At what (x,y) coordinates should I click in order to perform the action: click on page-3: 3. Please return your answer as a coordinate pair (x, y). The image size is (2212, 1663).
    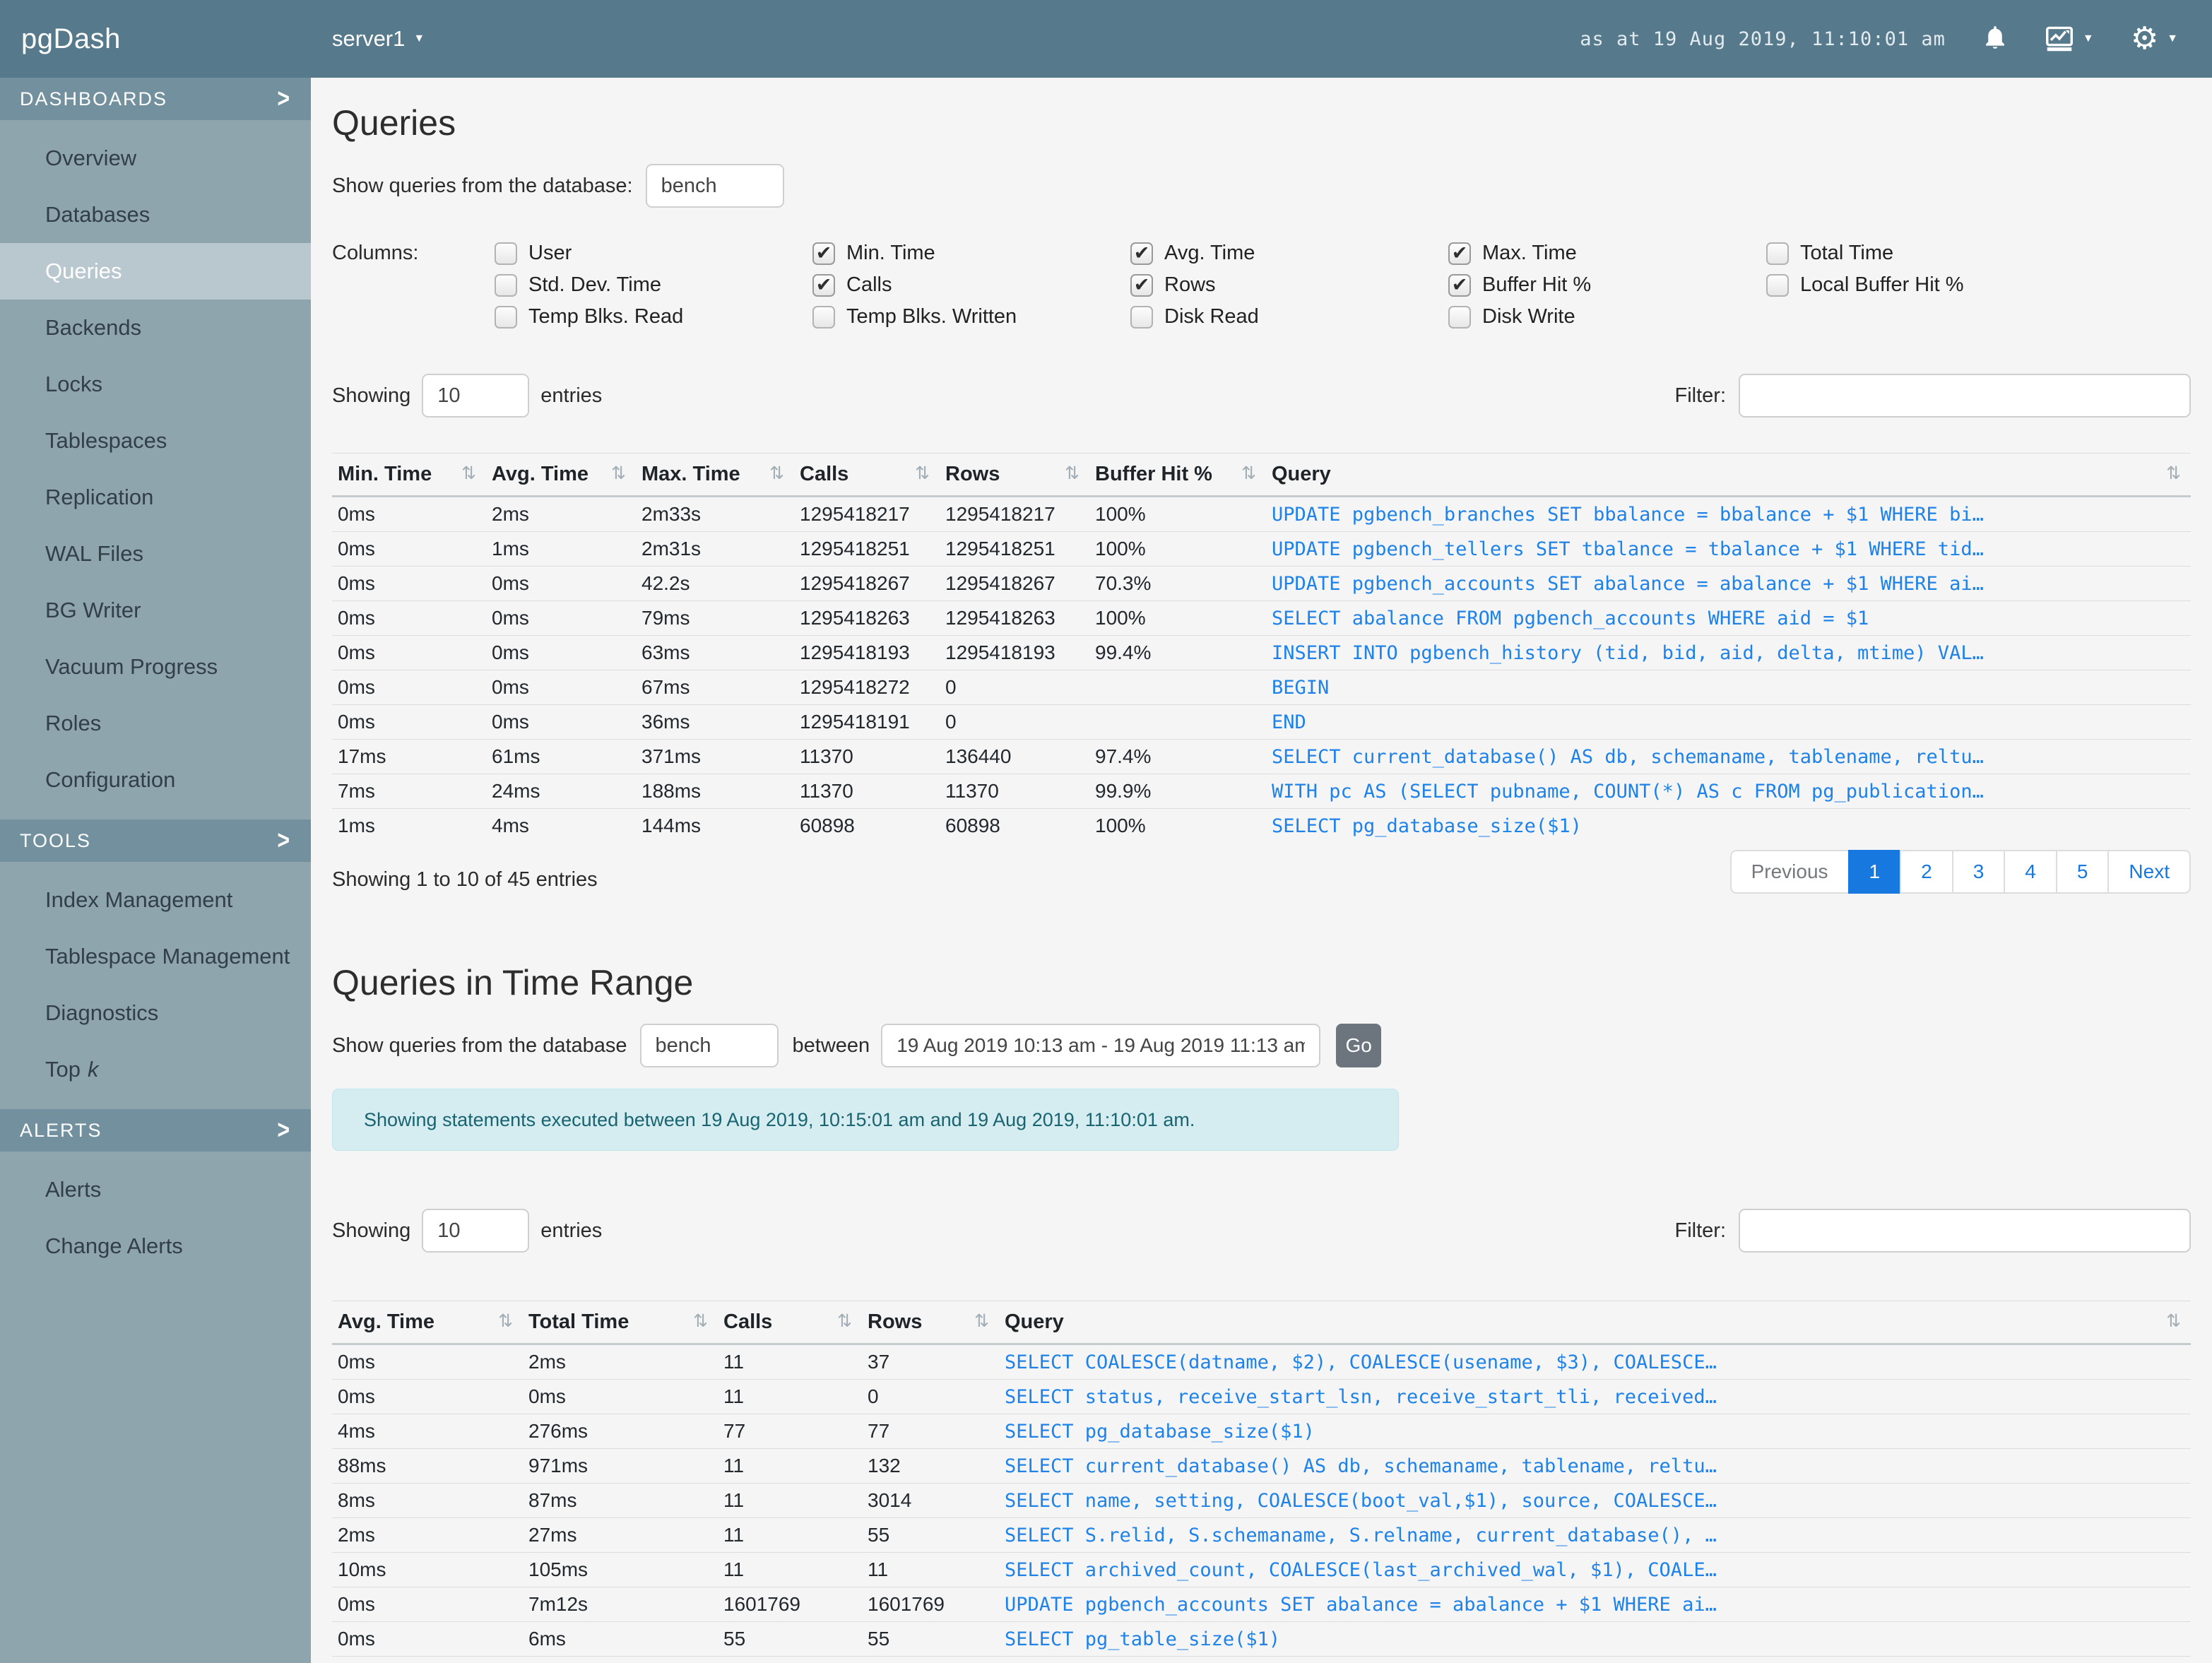
    Looking at the image, I should click on (1978, 872).